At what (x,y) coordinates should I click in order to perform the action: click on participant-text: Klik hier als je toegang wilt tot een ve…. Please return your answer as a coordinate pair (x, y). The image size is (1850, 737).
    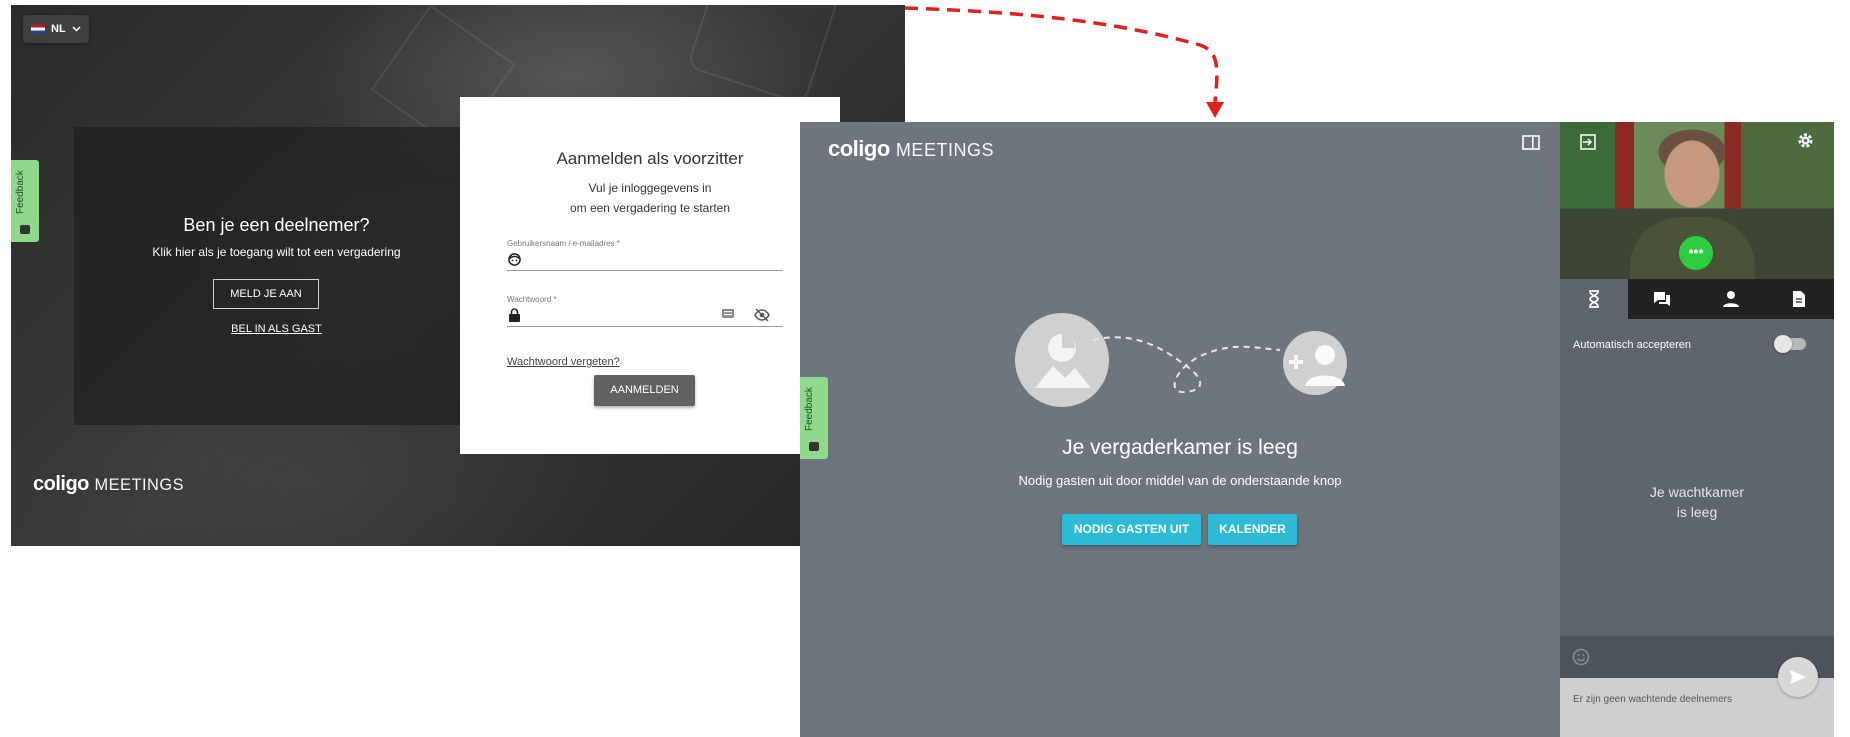
    Looking at the image, I should click on (276, 252).